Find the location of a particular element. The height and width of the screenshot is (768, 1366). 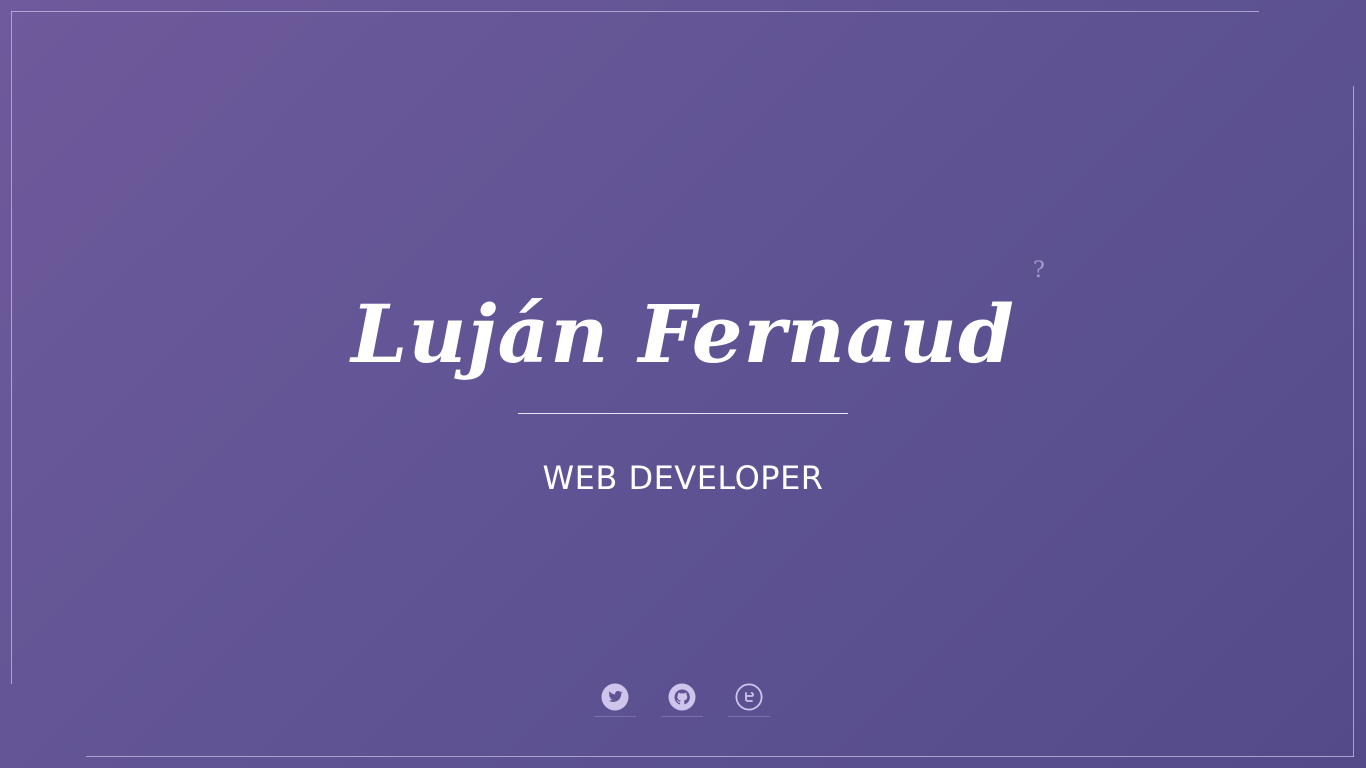

job-title: WEB DEVELOPER is located at coordinates (683, 478).